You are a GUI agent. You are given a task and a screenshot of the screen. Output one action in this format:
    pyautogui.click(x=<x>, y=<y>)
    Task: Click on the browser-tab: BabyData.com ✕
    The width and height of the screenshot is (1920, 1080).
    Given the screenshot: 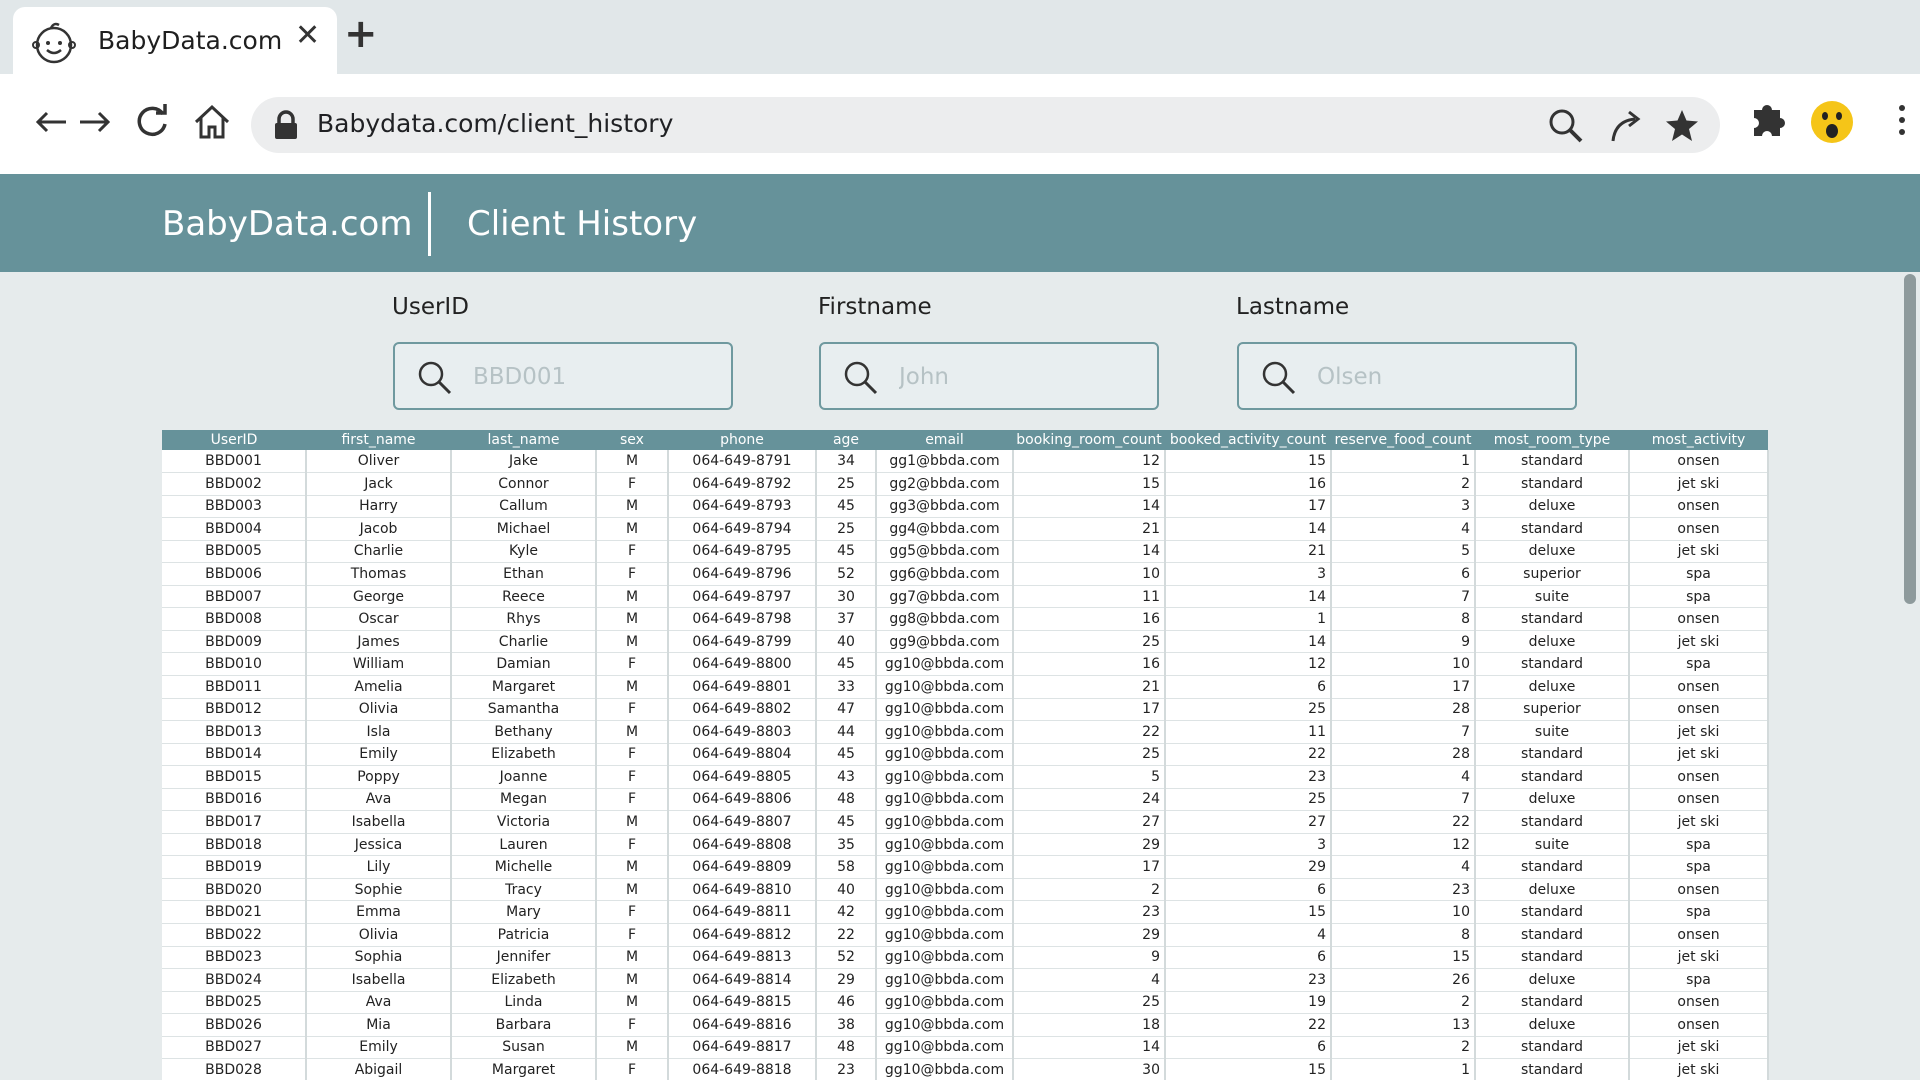 What is the action you would take?
    pyautogui.click(x=175, y=40)
    